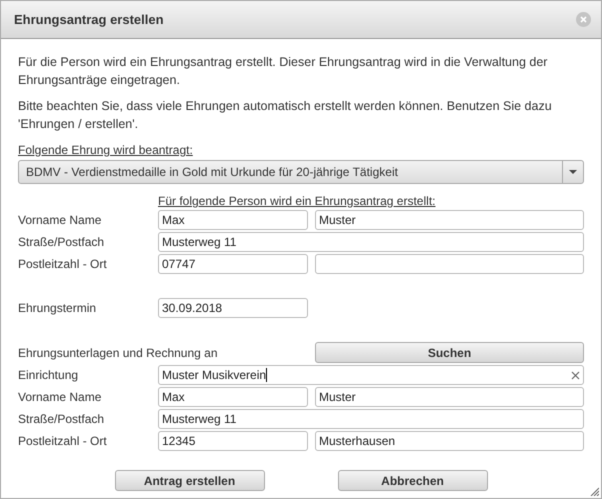 This screenshot has height=499, width=602. What do you see at coordinates (583, 19) in the screenshot?
I see `close-icon` at bounding box center [583, 19].